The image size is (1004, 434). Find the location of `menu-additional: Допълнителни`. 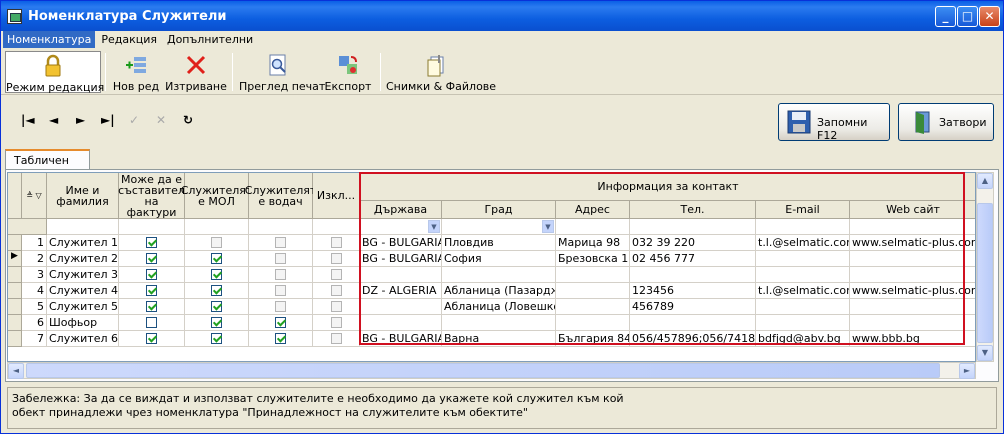

menu-additional: Допълнителни is located at coordinates (210, 39).